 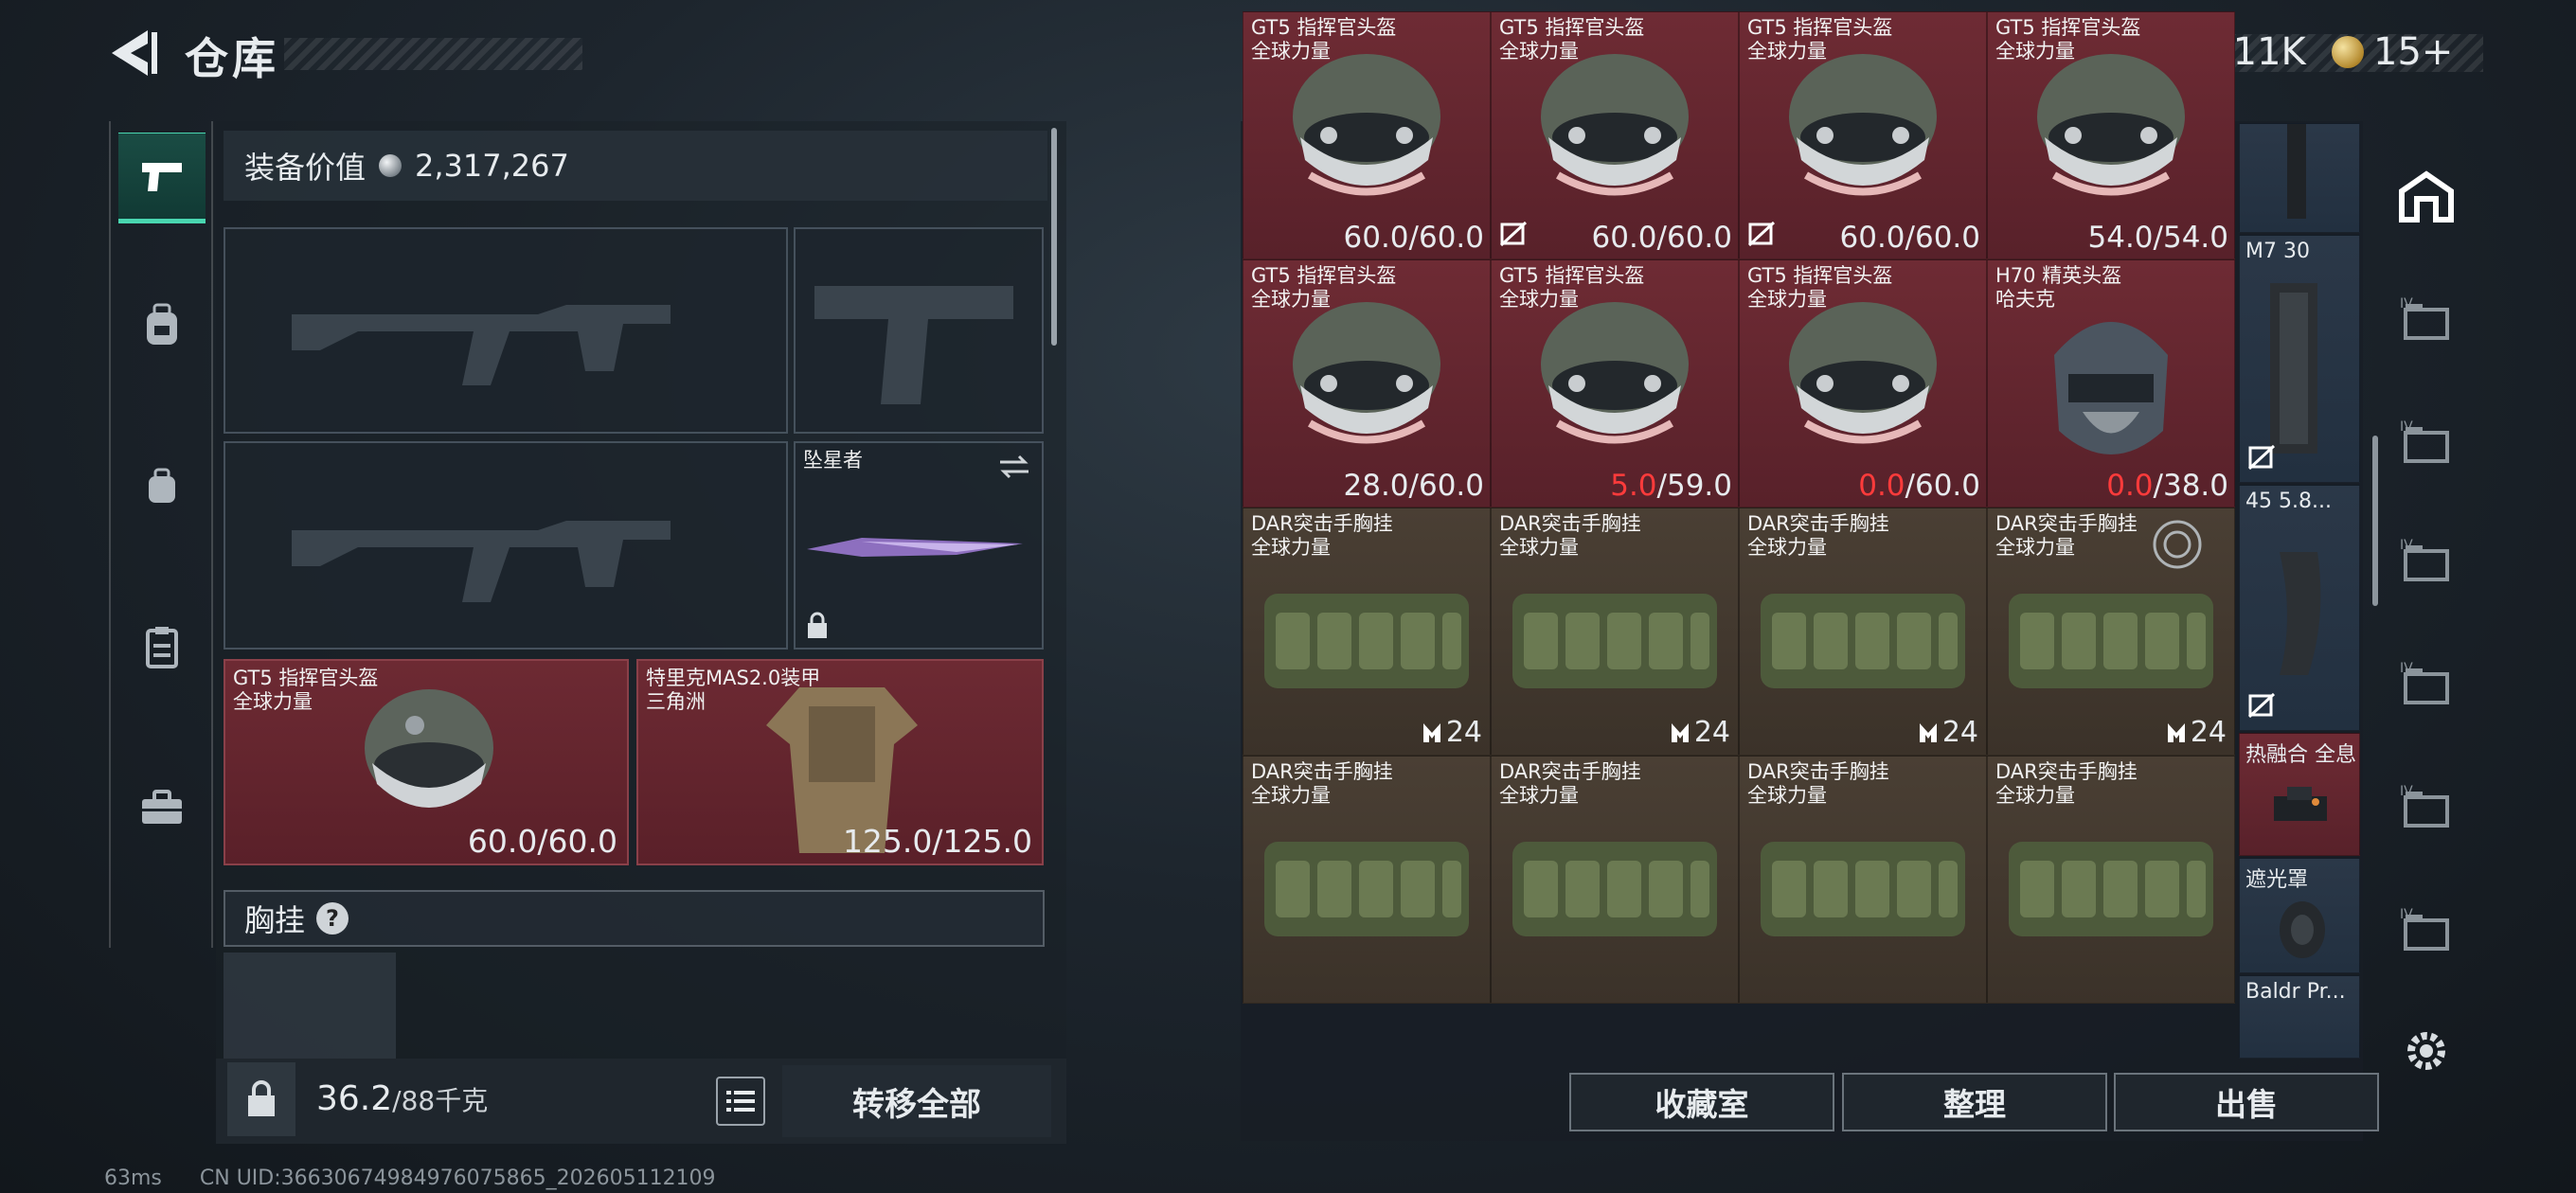 What do you see at coordinates (426, 762) in the screenshot?
I see `helmet-slot: GT5 指挥官头盔 全球力量 60.0/60.0` at bounding box center [426, 762].